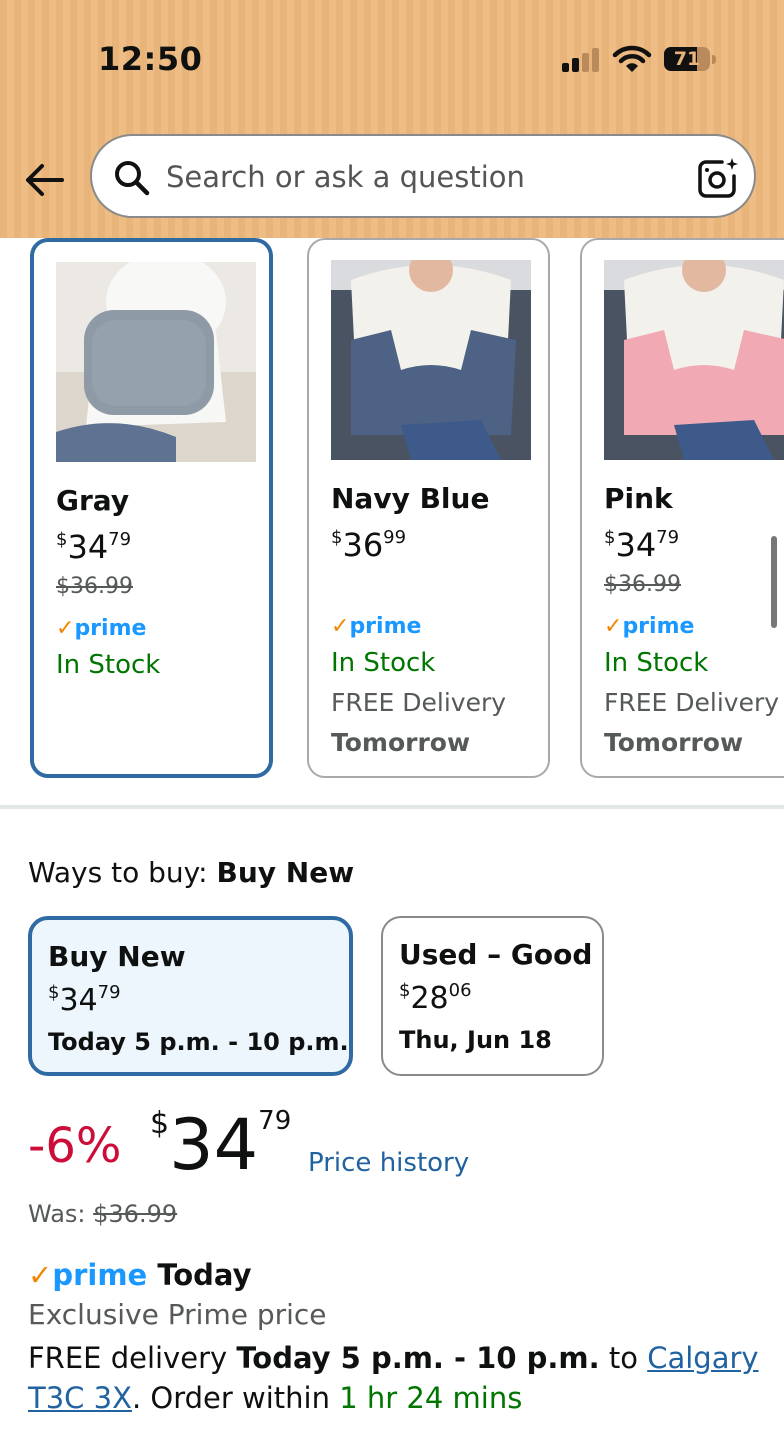 The width and height of the screenshot is (784, 1440). I want to click on buy-option-new: Buy New $3479 Today 5 p.m. - 10 p.m., so click(190, 996).